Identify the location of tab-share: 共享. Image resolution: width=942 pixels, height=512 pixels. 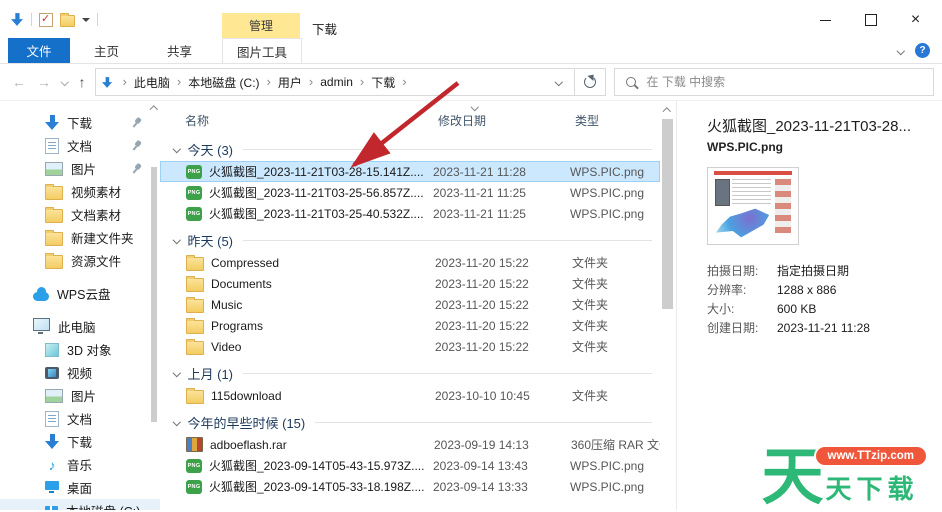
(179, 50).